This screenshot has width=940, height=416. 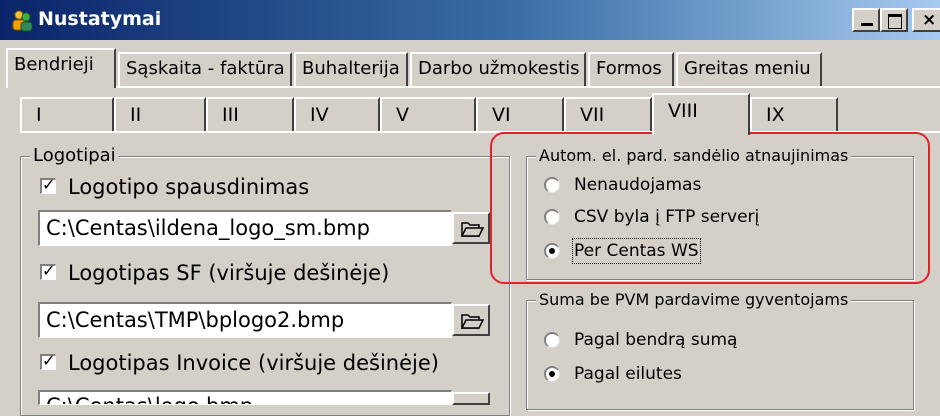 What do you see at coordinates (205, 69) in the screenshot?
I see `tab-saskaita-faktura: Sąskaita - faktūra` at bounding box center [205, 69].